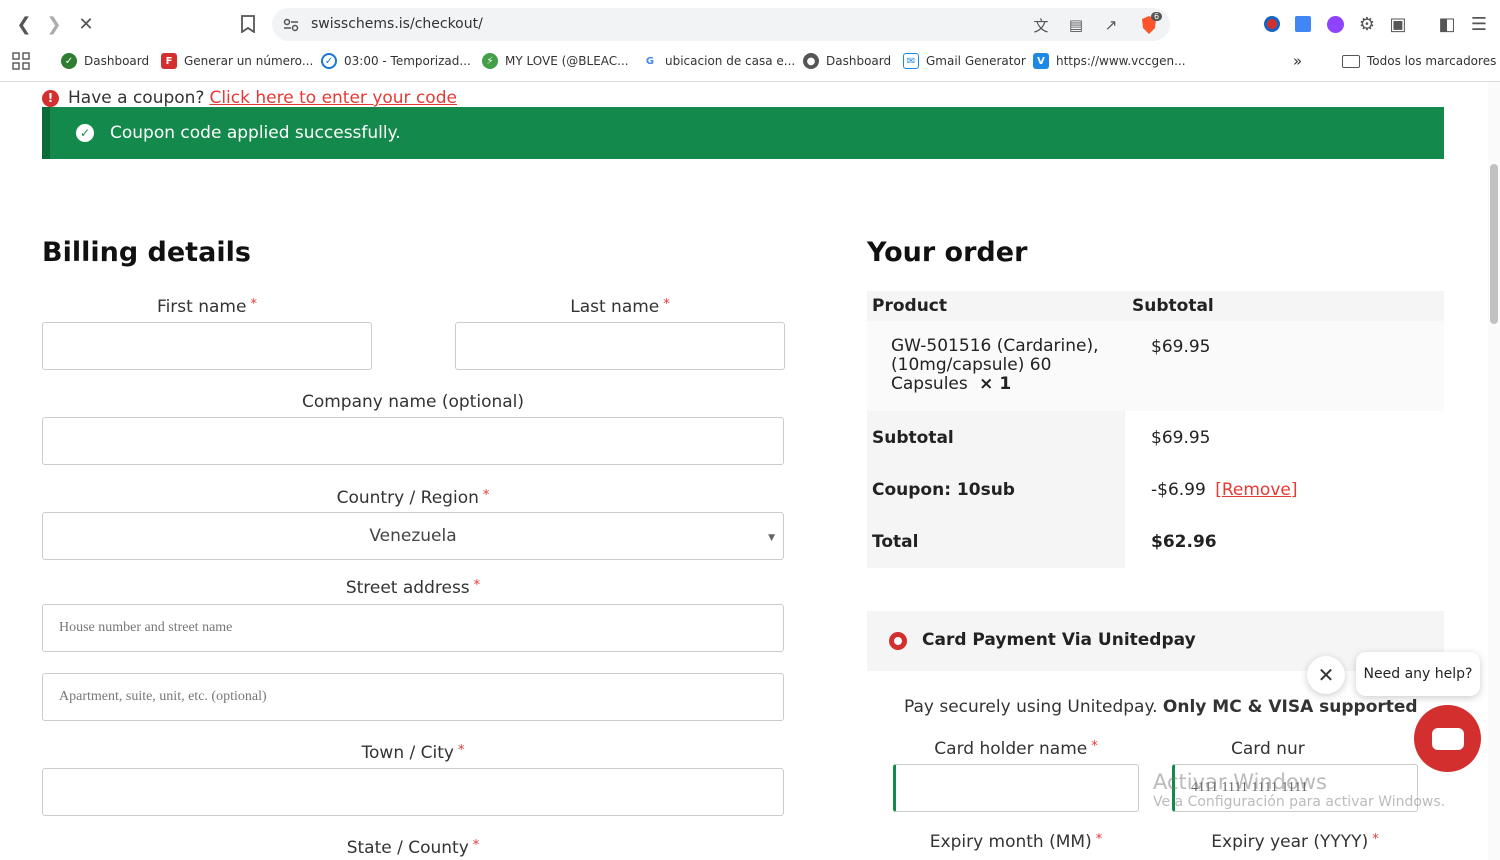 The width and height of the screenshot is (1500, 860). I want to click on subtotal-label: Subtotal, so click(913, 438).